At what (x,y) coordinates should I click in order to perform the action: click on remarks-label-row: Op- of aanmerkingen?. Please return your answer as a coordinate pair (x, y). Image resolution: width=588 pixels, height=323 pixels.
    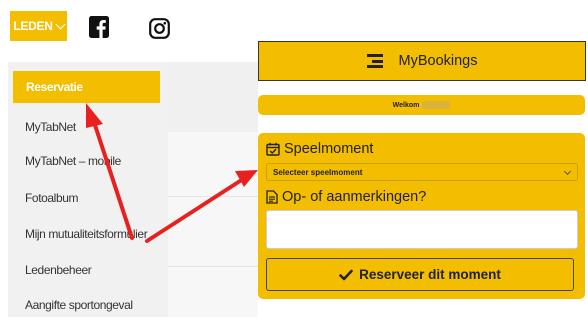
    Looking at the image, I should click on (346, 197).